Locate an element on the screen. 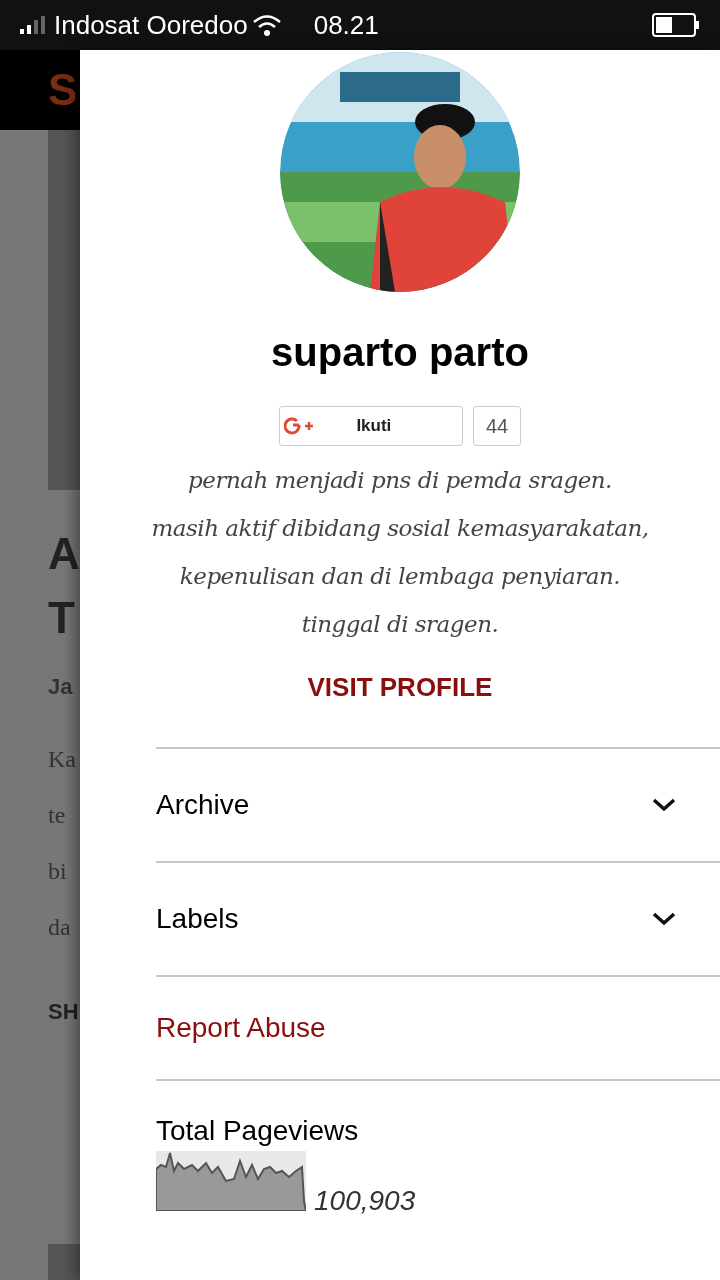  pageviews-count: 100,903 is located at coordinates (365, 1201).